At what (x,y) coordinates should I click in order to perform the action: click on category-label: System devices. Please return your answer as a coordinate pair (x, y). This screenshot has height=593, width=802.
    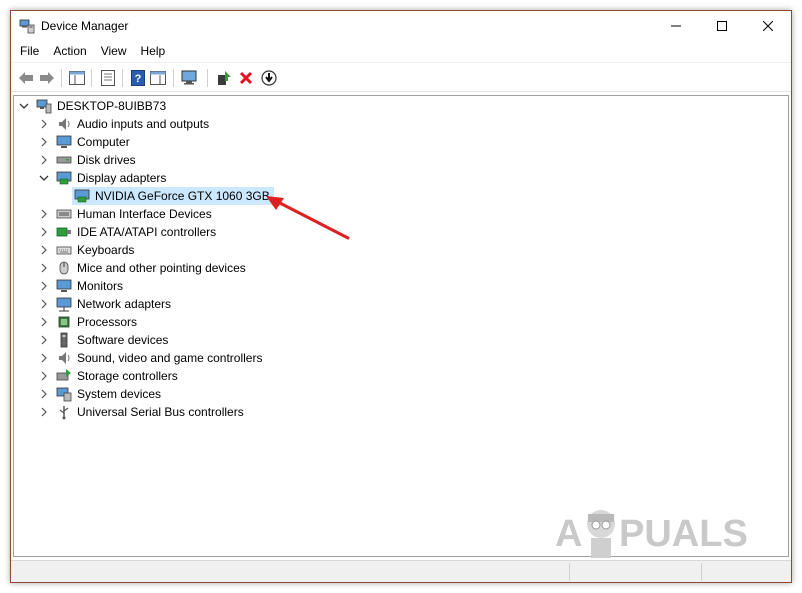
    Looking at the image, I should click on (119, 394).